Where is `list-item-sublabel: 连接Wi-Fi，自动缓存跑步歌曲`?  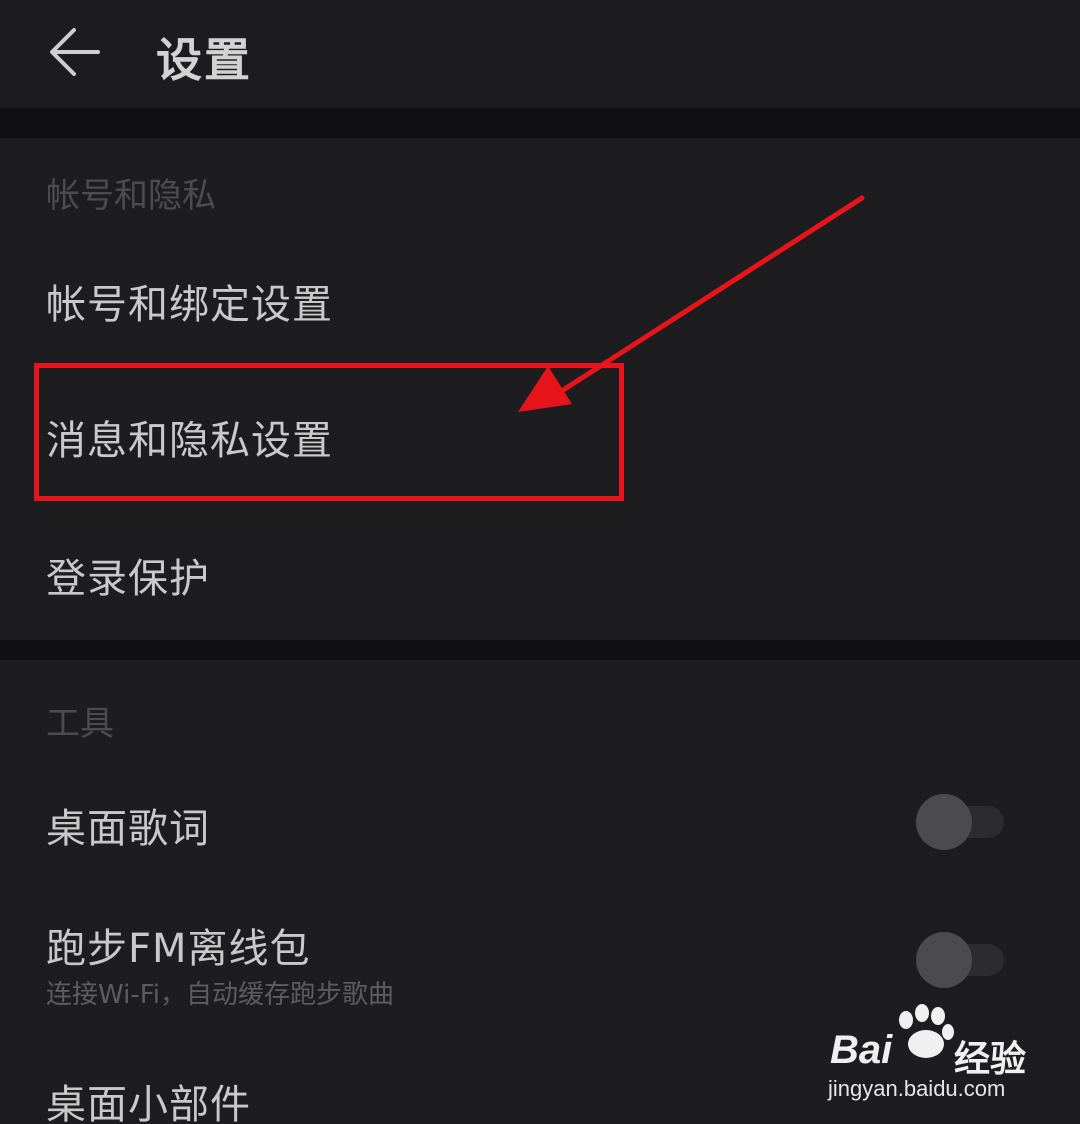
list-item-sublabel: 连接Wi-Fi，自动缓存跑步歌曲 is located at coordinates (220, 995).